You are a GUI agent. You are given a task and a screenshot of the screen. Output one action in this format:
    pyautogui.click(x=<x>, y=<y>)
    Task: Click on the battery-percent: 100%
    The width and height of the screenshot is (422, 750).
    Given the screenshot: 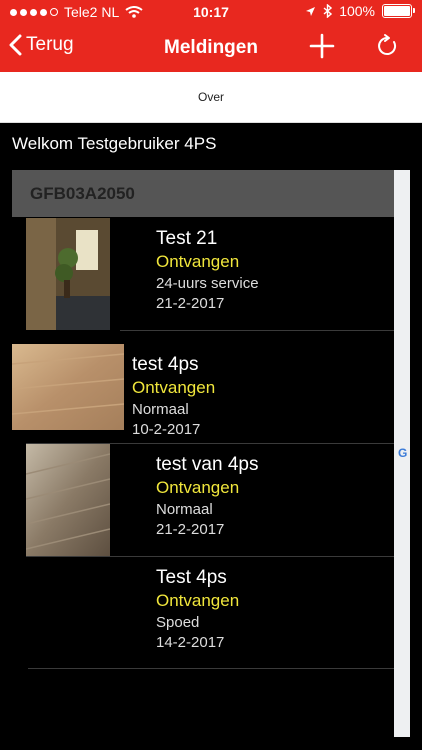 What is the action you would take?
    pyautogui.click(x=357, y=11)
    